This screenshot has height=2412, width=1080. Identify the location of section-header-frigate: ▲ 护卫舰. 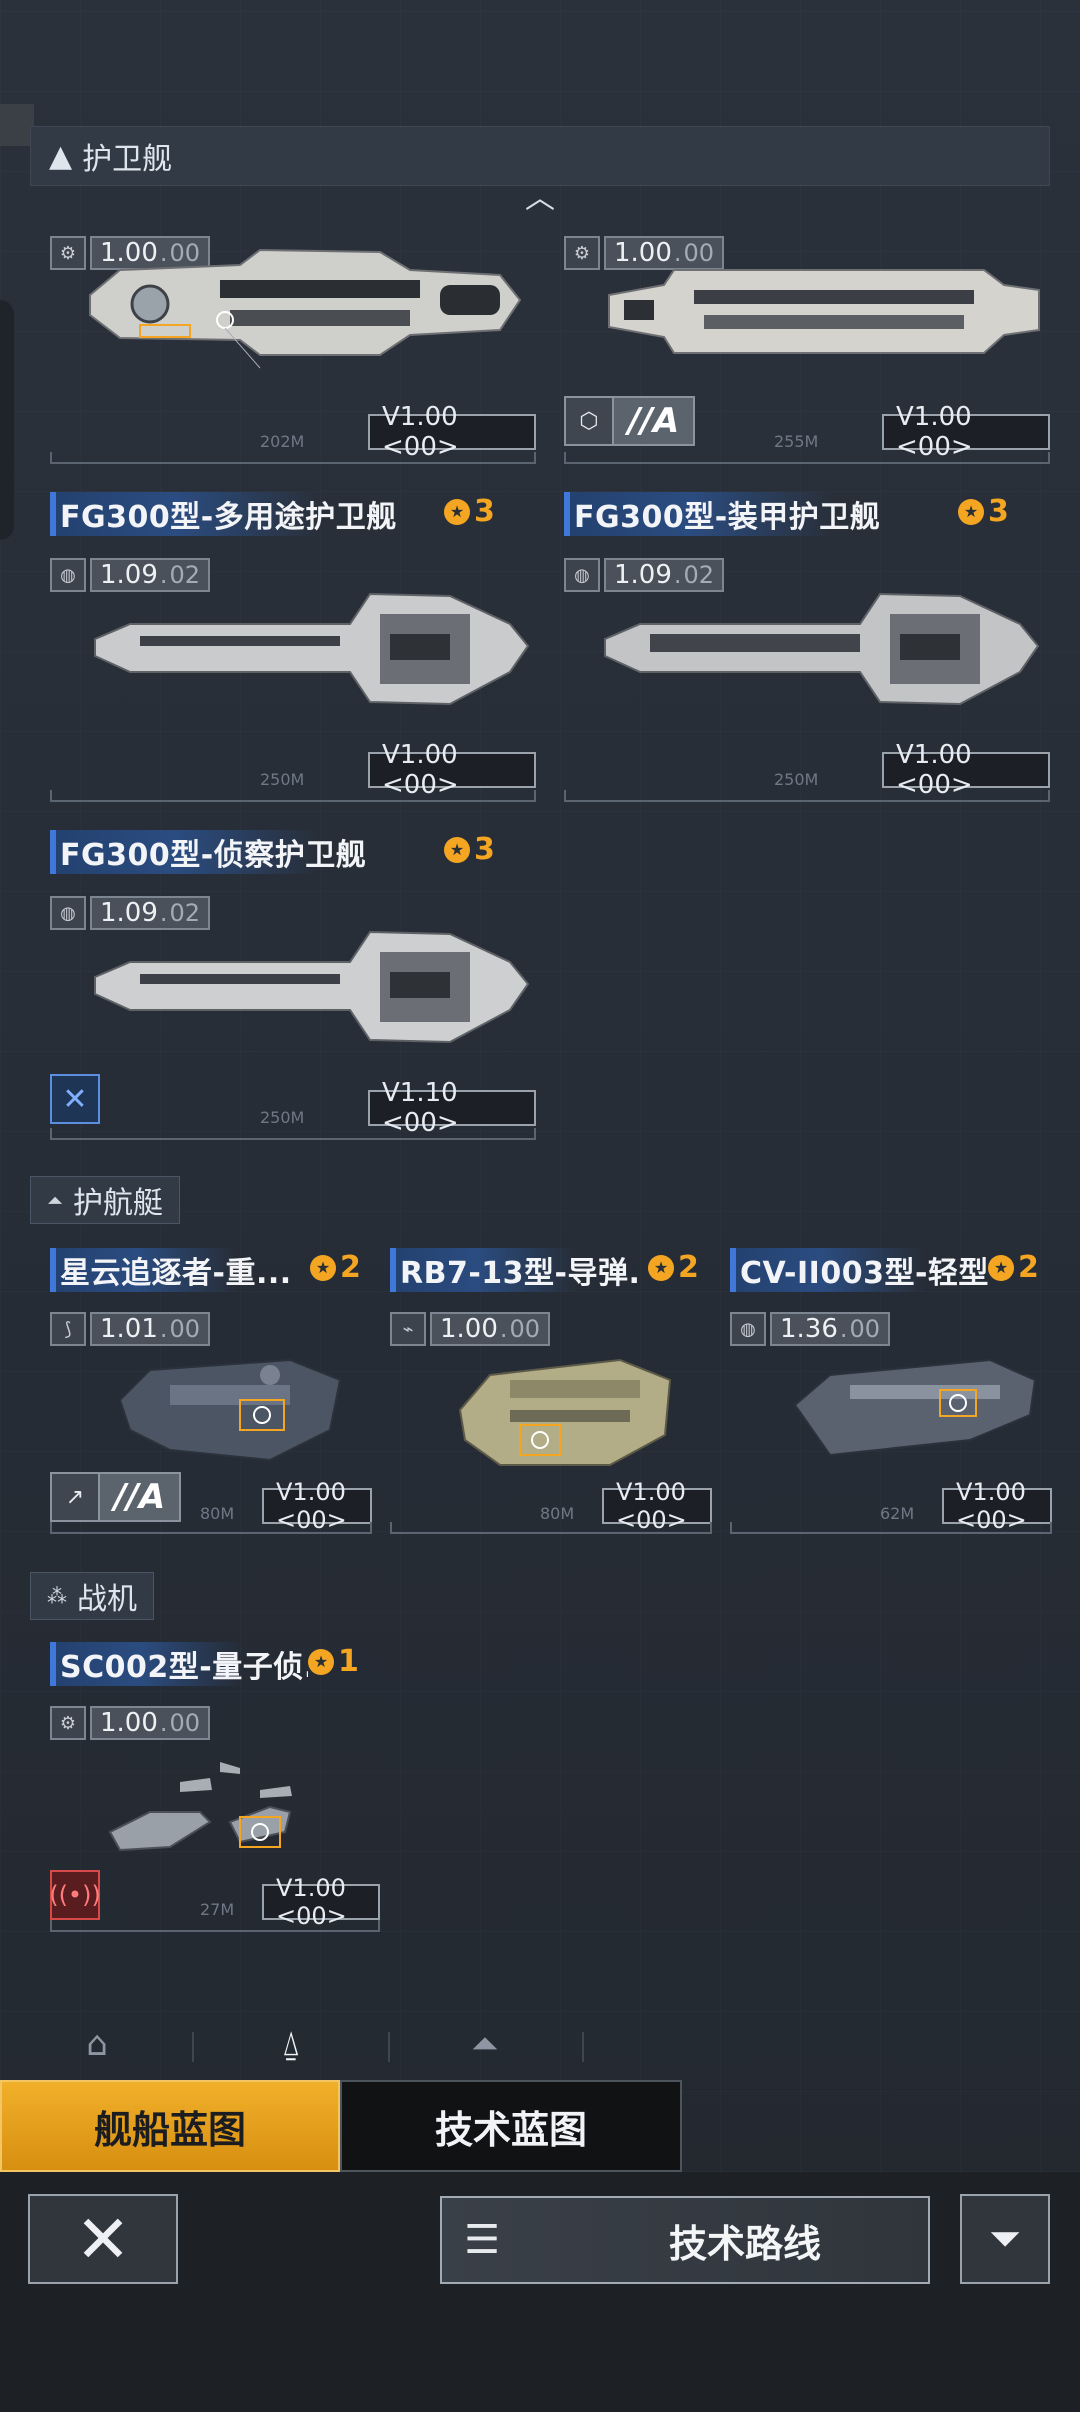
(540, 156).